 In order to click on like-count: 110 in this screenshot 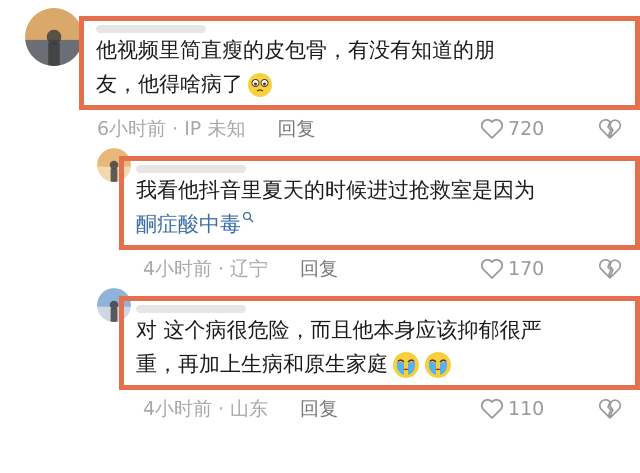, I will do `click(527, 409)`.